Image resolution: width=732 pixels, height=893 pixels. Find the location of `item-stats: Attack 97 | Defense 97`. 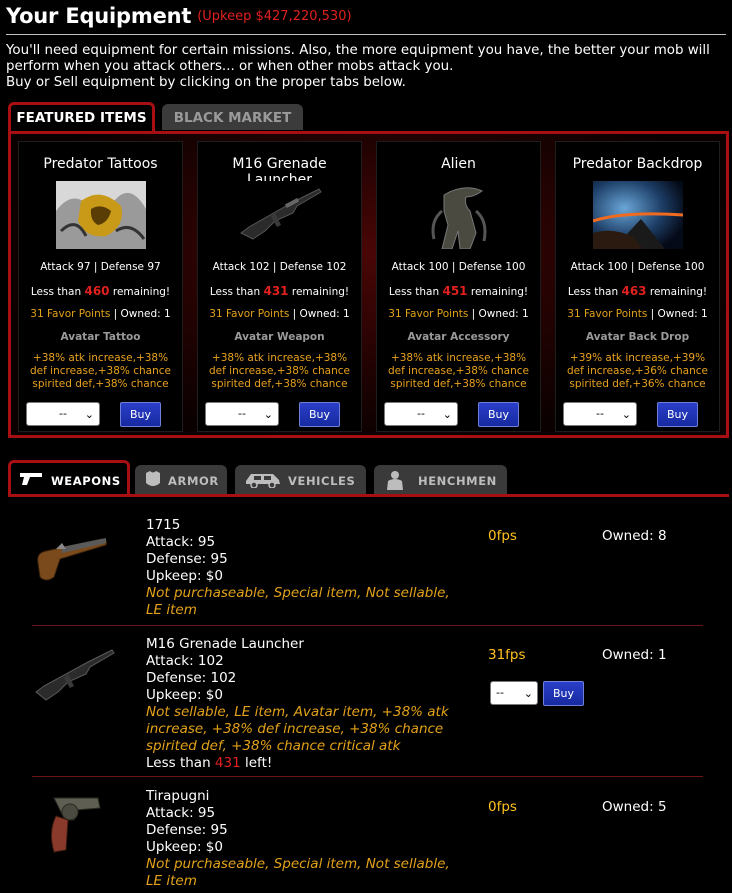

item-stats: Attack 97 | Defense 97 is located at coordinates (100, 267).